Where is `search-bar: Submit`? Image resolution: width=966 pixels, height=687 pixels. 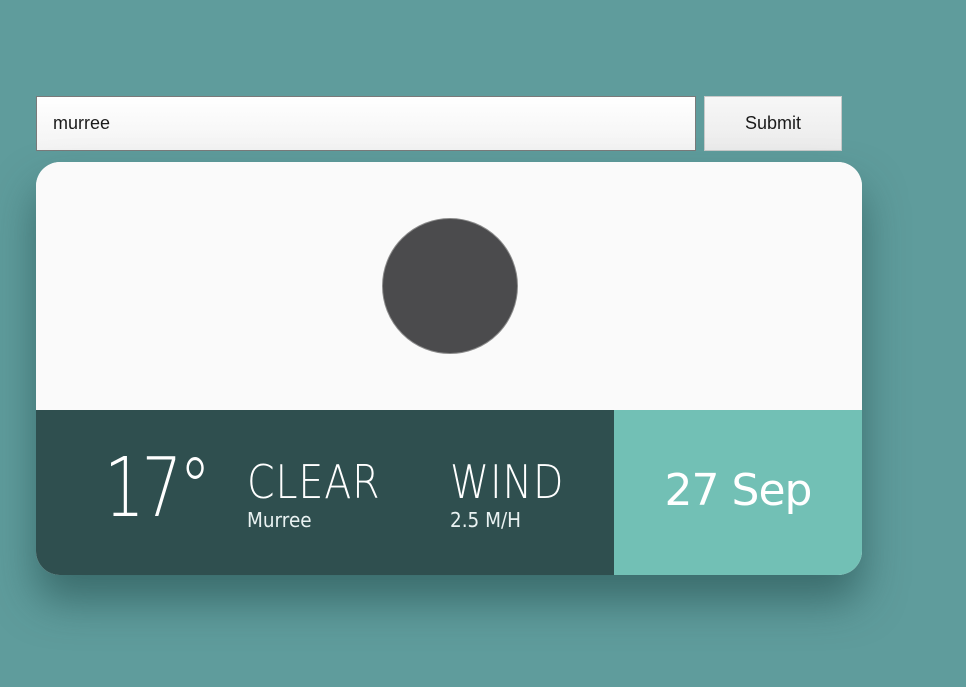
search-bar: Submit is located at coordinates (439, 123).